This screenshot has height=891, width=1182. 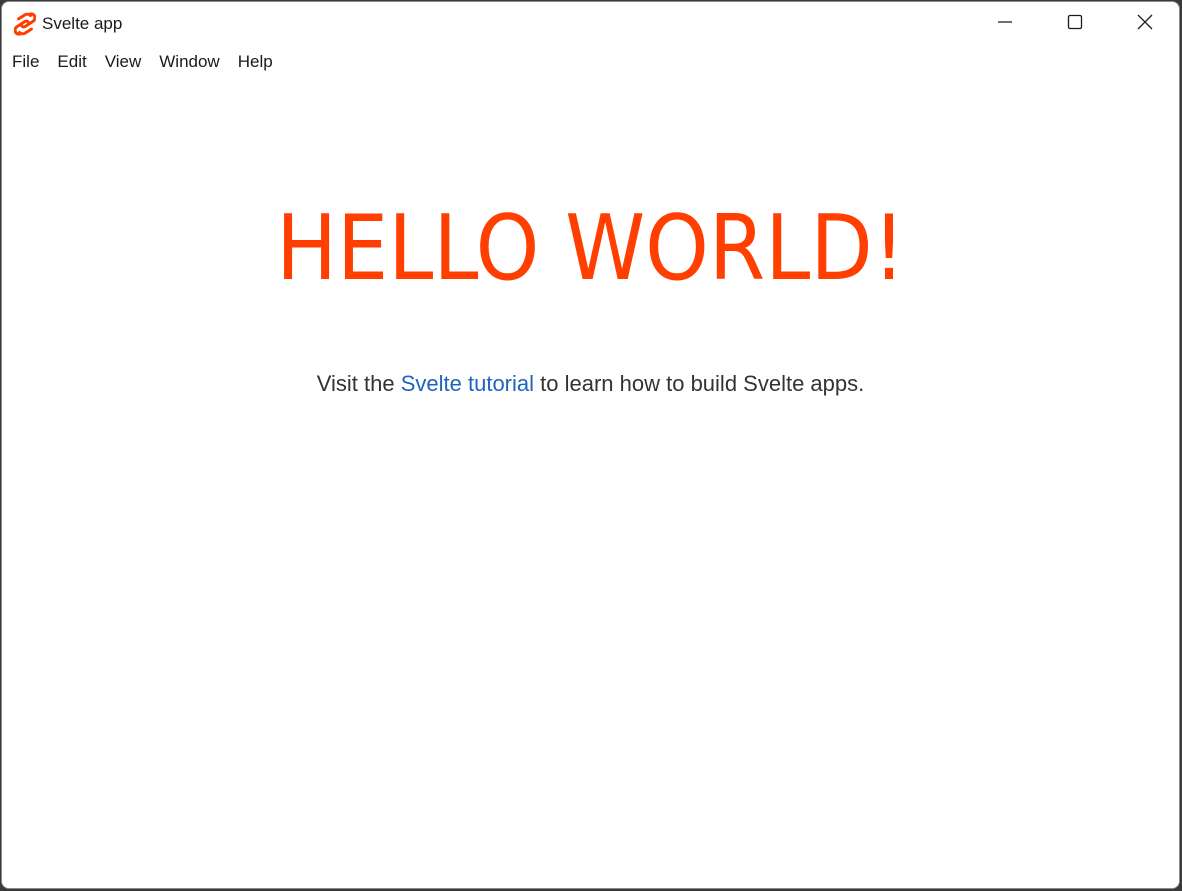 I want to click on minimize-button, so click(x=1005, y=24).